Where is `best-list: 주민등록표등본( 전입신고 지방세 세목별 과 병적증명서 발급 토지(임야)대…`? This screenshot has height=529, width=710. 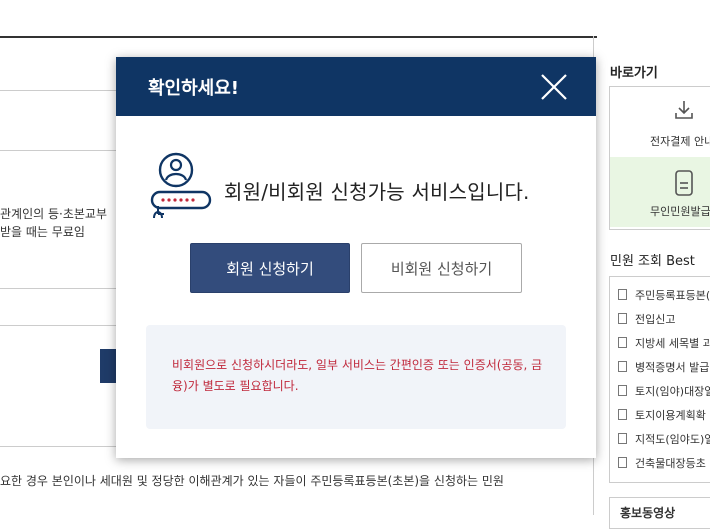
best-list: 주민등록표등본( 전입신고 지방세 세목별 과 병적증명서 발급 토지(임야)대… is located at coordinates (659, 379).